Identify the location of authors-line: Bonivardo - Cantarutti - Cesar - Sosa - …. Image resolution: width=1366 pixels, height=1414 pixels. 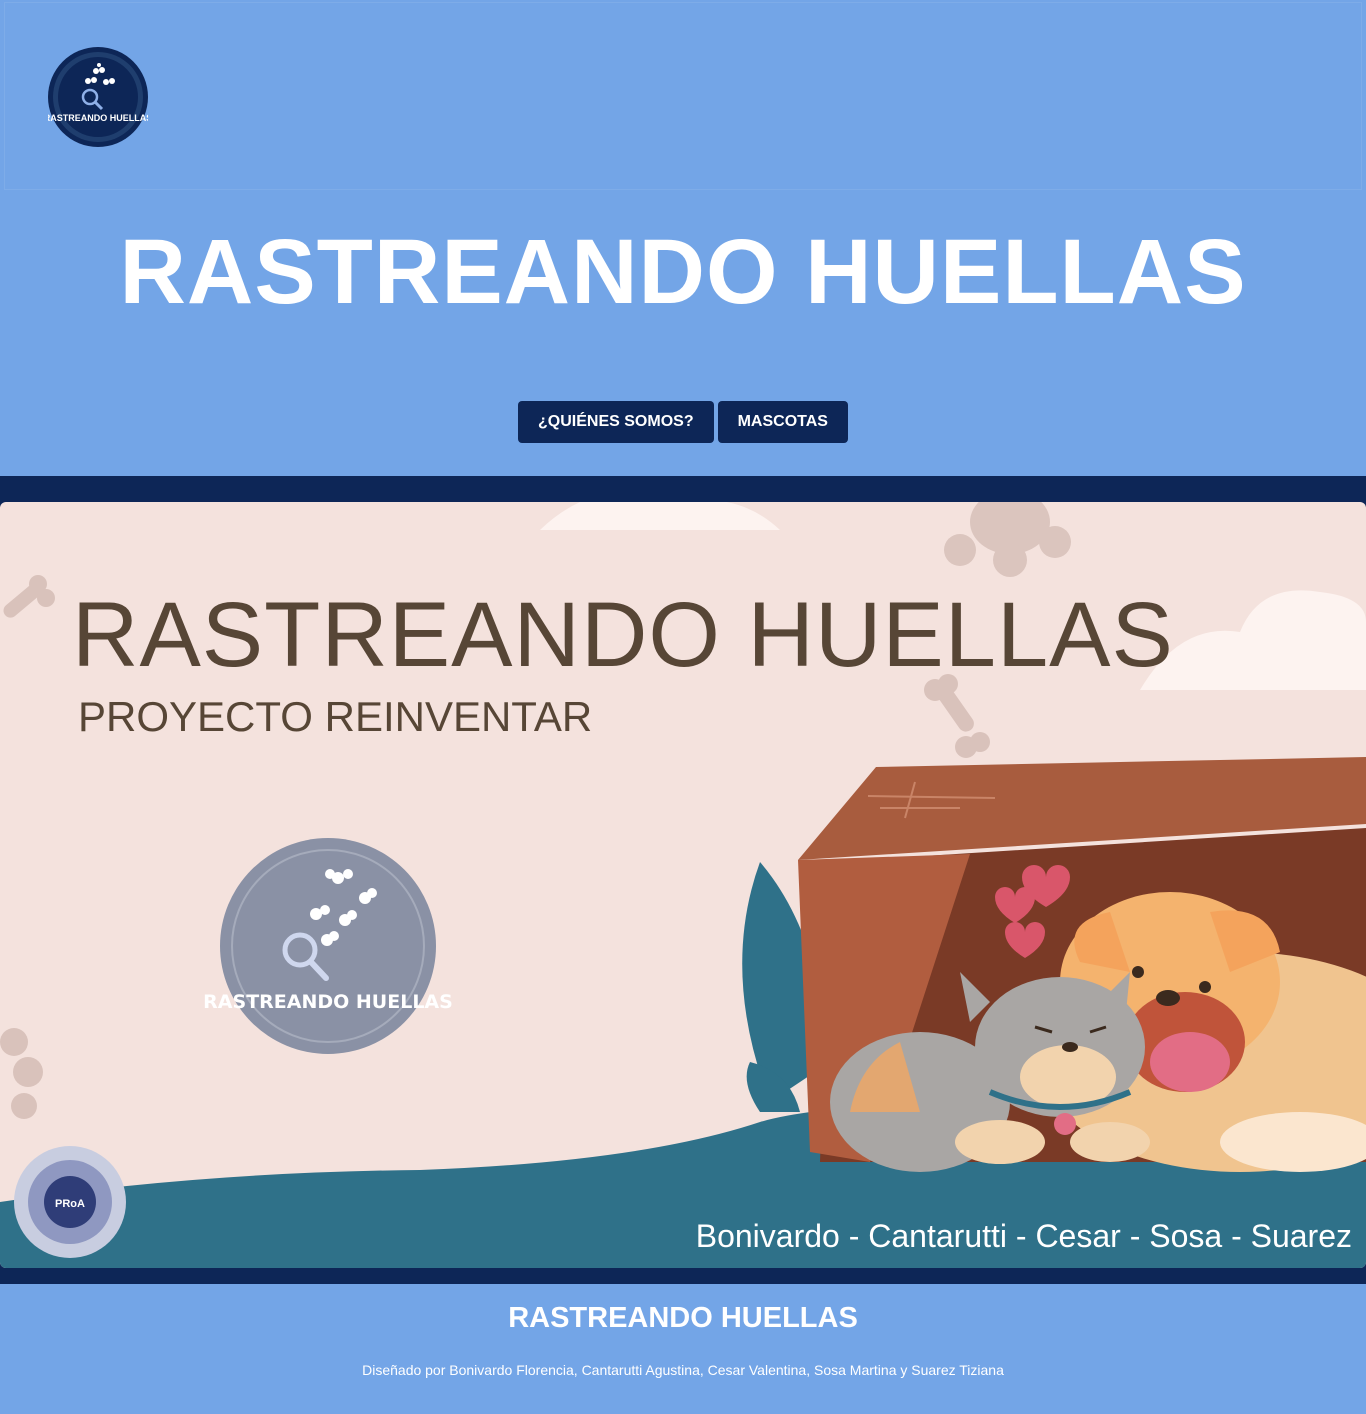
(1023, 1236).